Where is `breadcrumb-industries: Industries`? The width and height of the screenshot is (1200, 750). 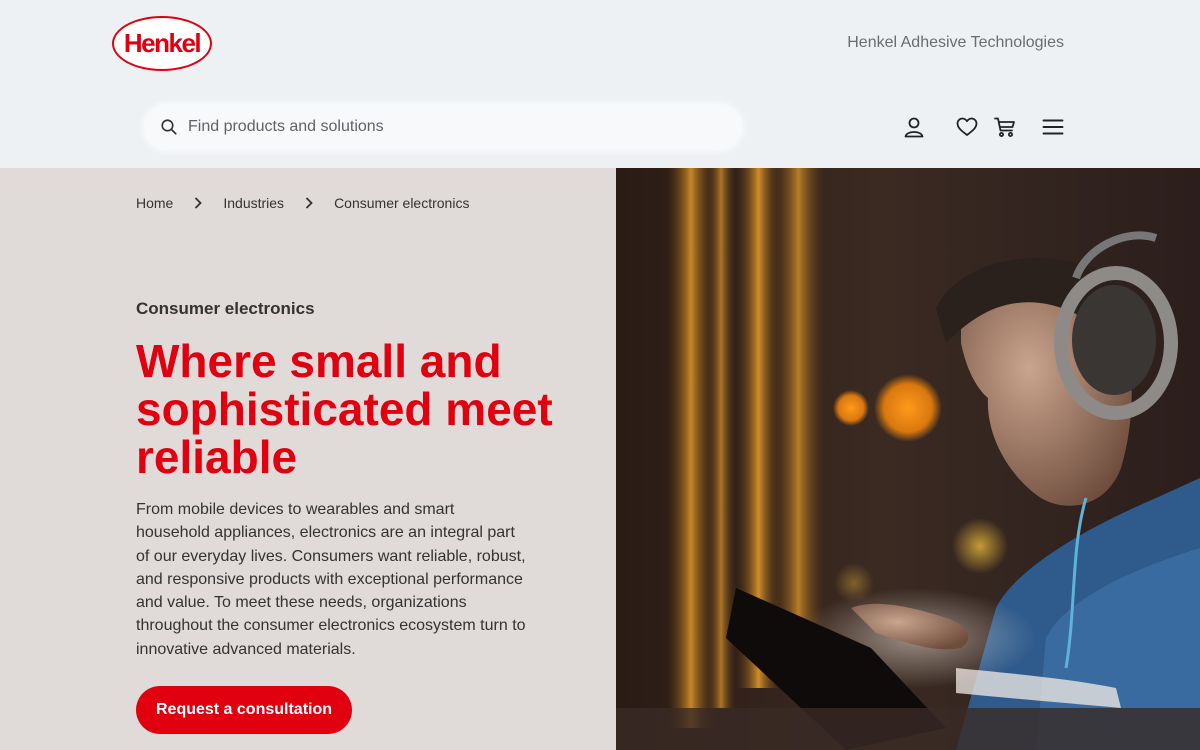
breadcrumb-industries: Industries is located at coordinates (253, 203).